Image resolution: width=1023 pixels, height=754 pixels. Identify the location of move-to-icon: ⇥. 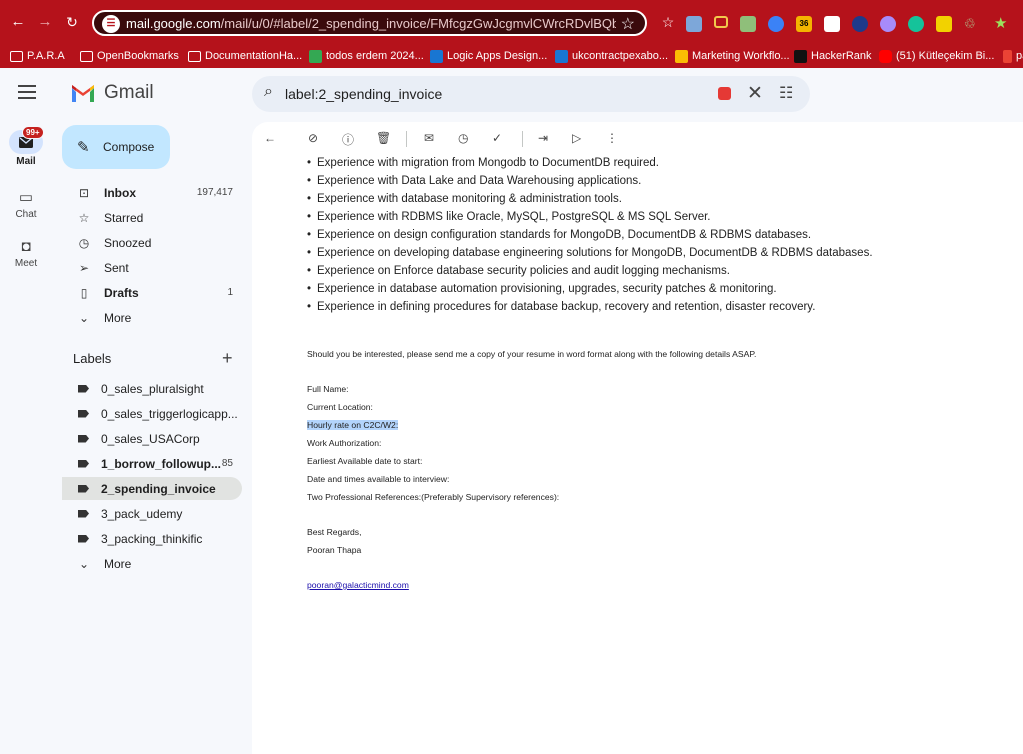
(543, 138).